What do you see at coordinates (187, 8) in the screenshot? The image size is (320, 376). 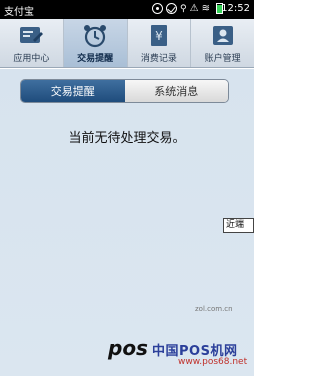 I see `status-icons: ⚲ ⚠ ≋` at bounding box center [187, 8].